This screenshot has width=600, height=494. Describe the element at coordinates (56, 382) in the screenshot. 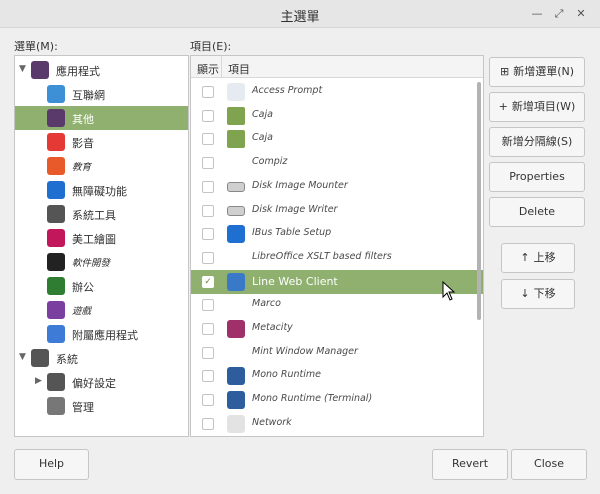

I see `preferences-icon` at that location.